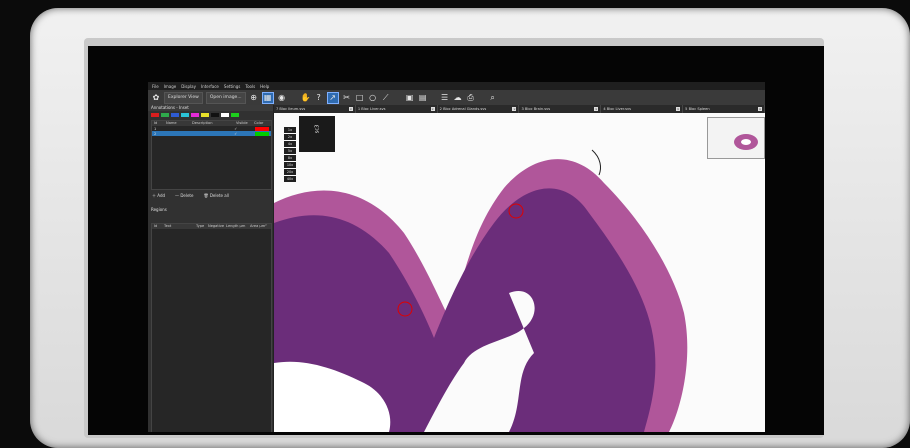  I want to click on ruler-icon: ⟋, so click(386, 98).